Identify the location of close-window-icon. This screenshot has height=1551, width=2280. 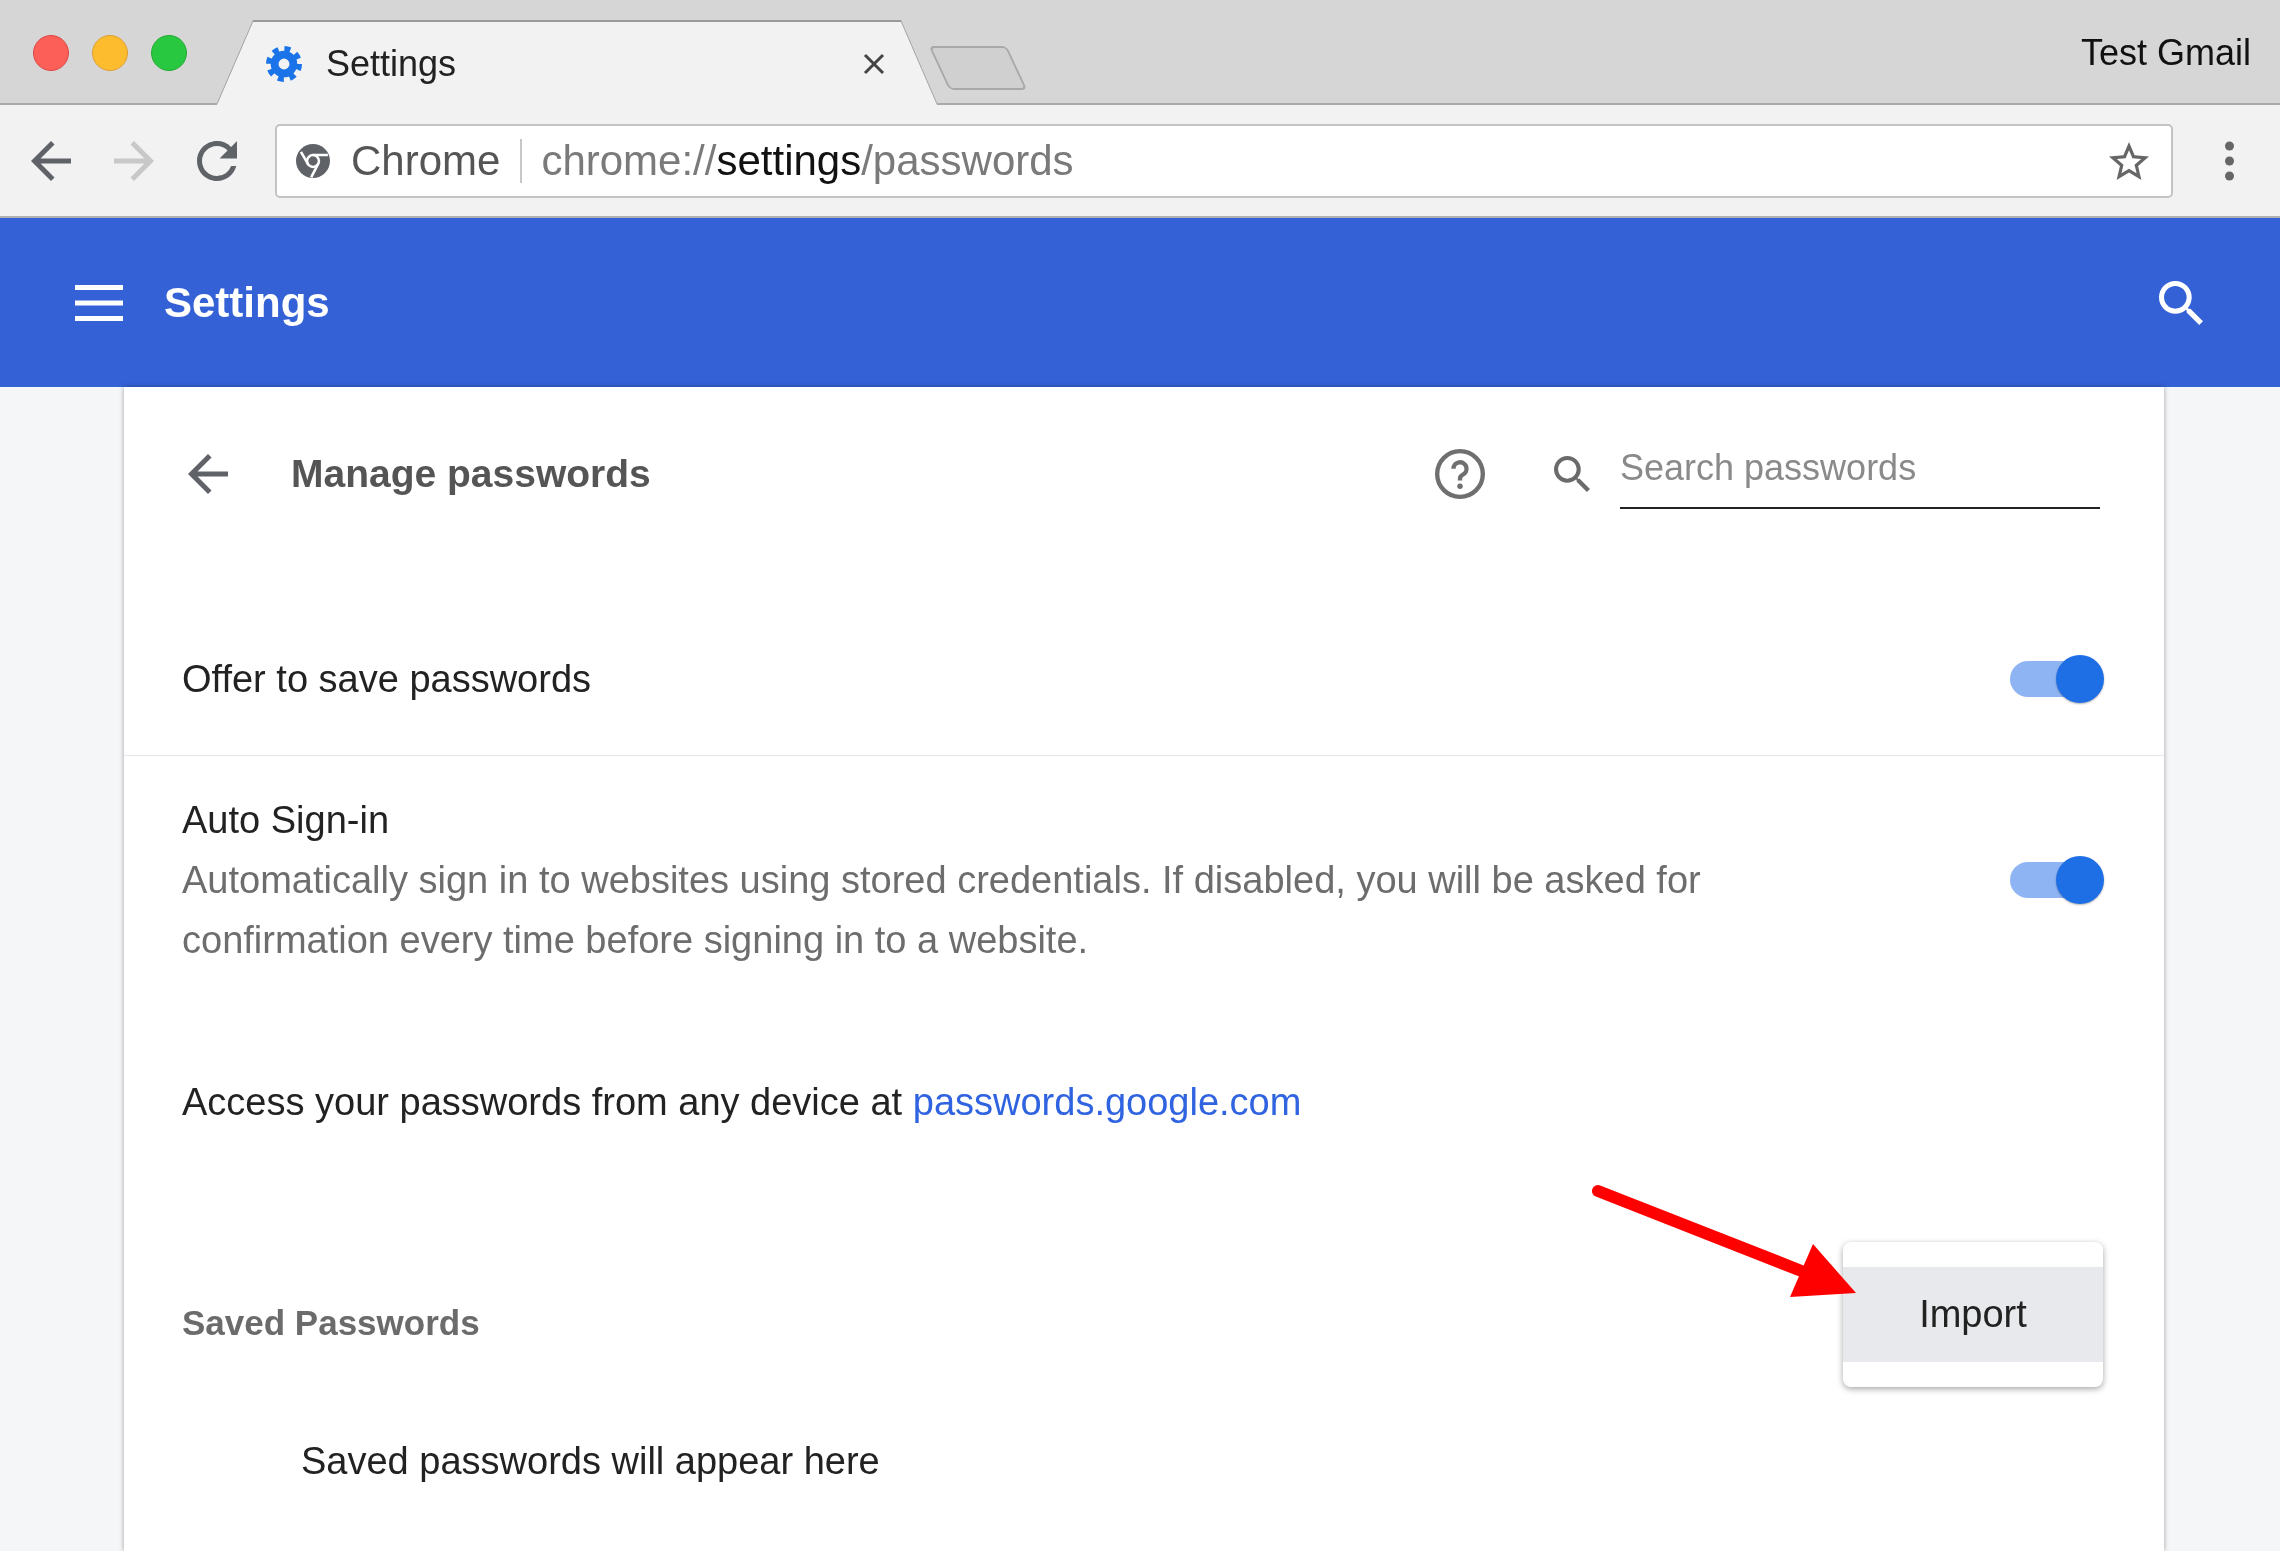
(51, 52).